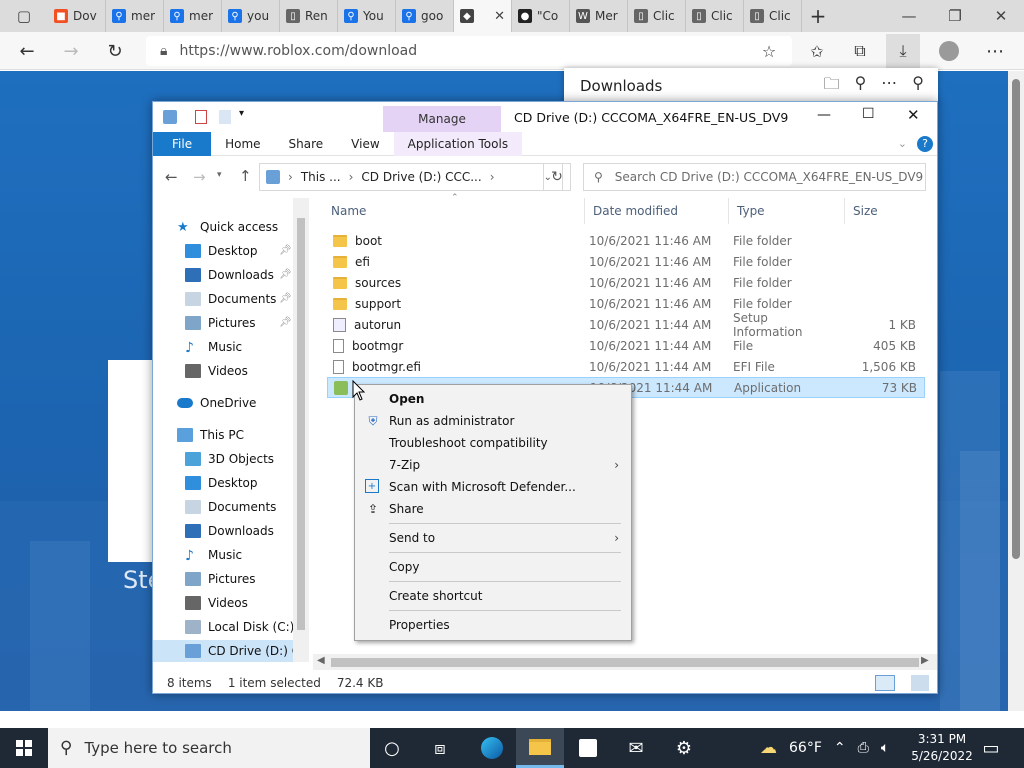 The image size is (1024, 768). I want to click on nav-quick-access: ★ Quick access, so click(227, 227).